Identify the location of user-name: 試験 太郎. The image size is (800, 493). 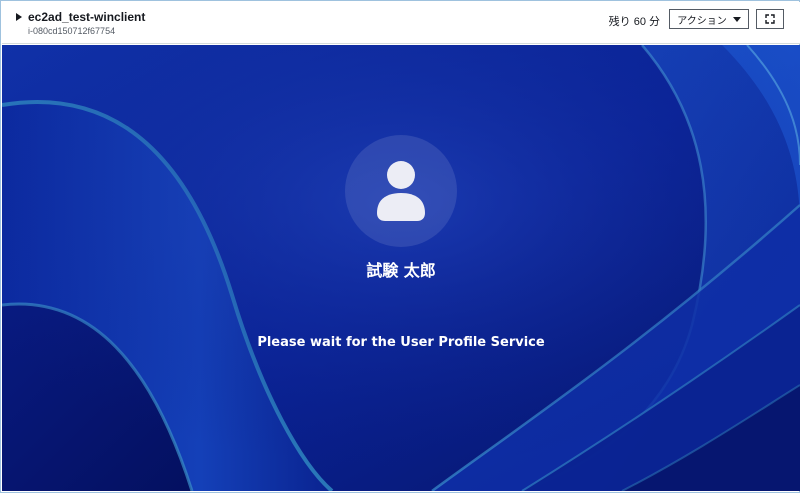
(401, 270).